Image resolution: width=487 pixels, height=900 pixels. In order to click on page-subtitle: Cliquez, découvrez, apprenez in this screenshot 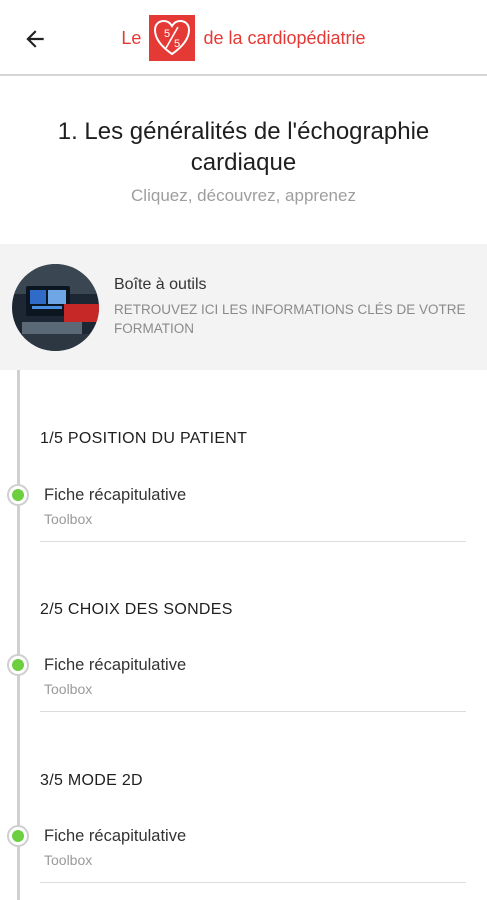, I will do `click(243, 195)`.